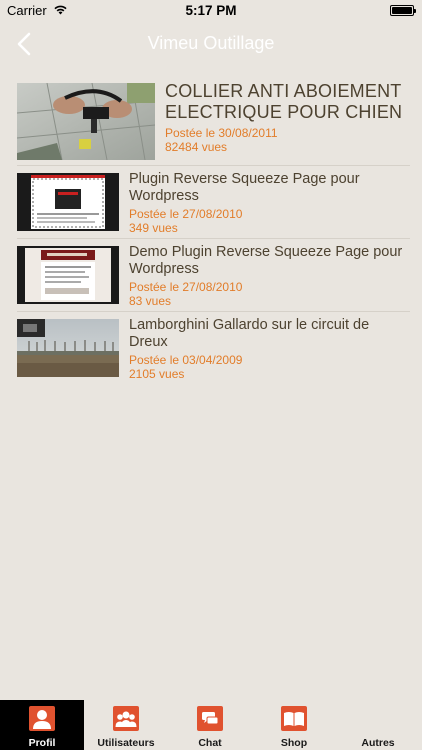 Image resolution: width=422 pixels, height=750 pixels. Describe the element at coordinates (294, 743) in the screenshot. I see `tab-label: Shop` at that location.